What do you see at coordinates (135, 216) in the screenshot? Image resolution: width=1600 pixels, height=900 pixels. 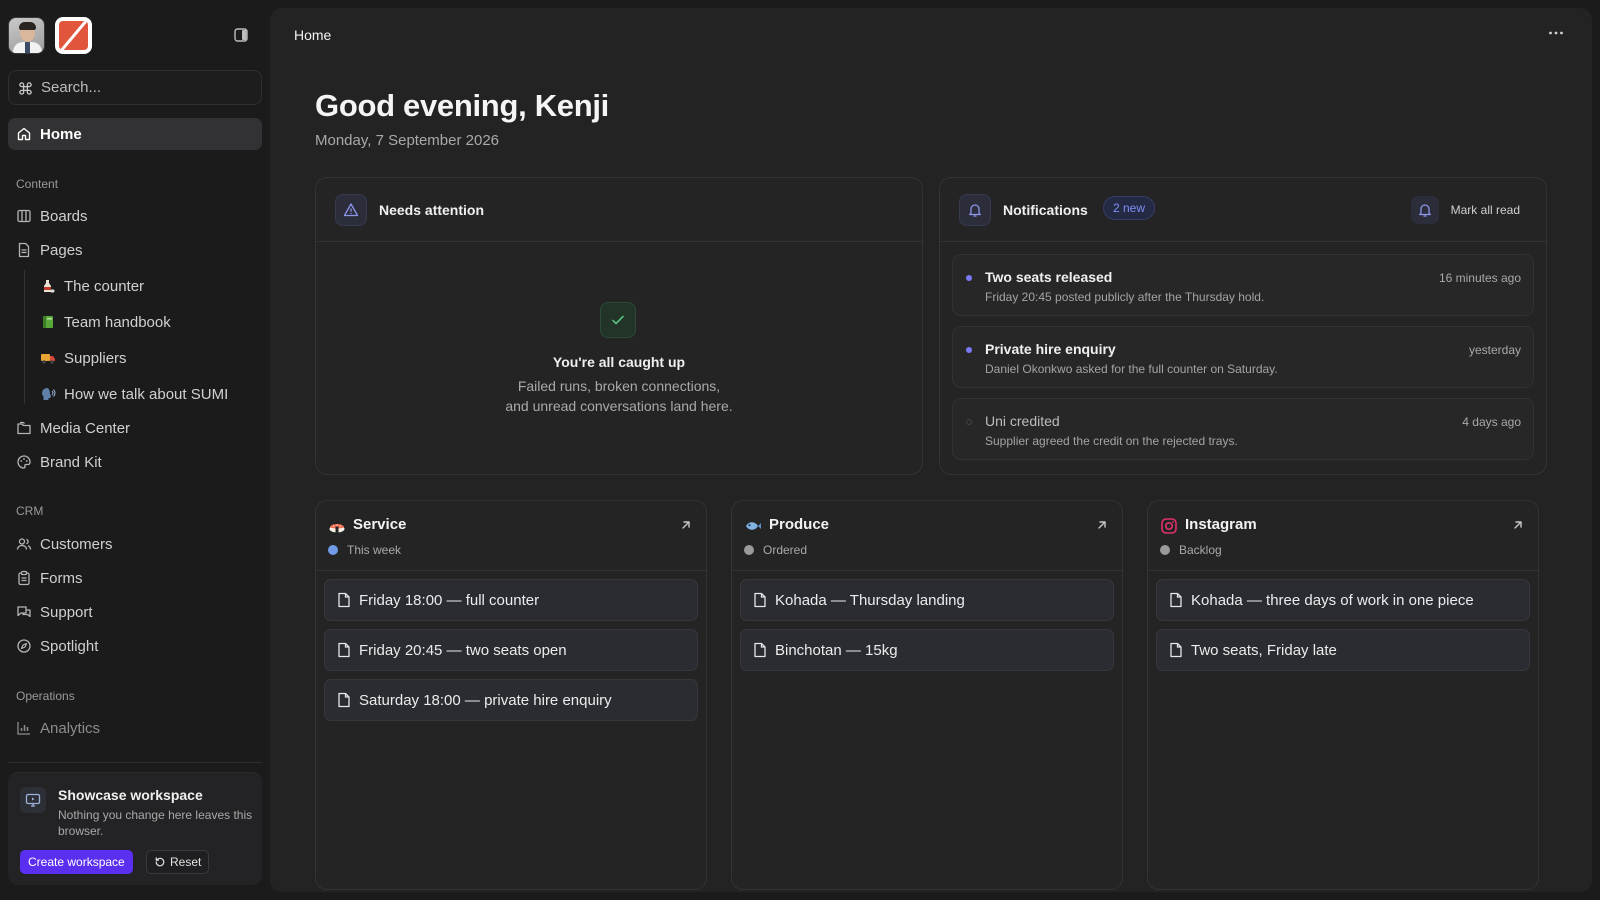 I see `sidebar-item-boards: Boards` at bounding box center [135, 216].